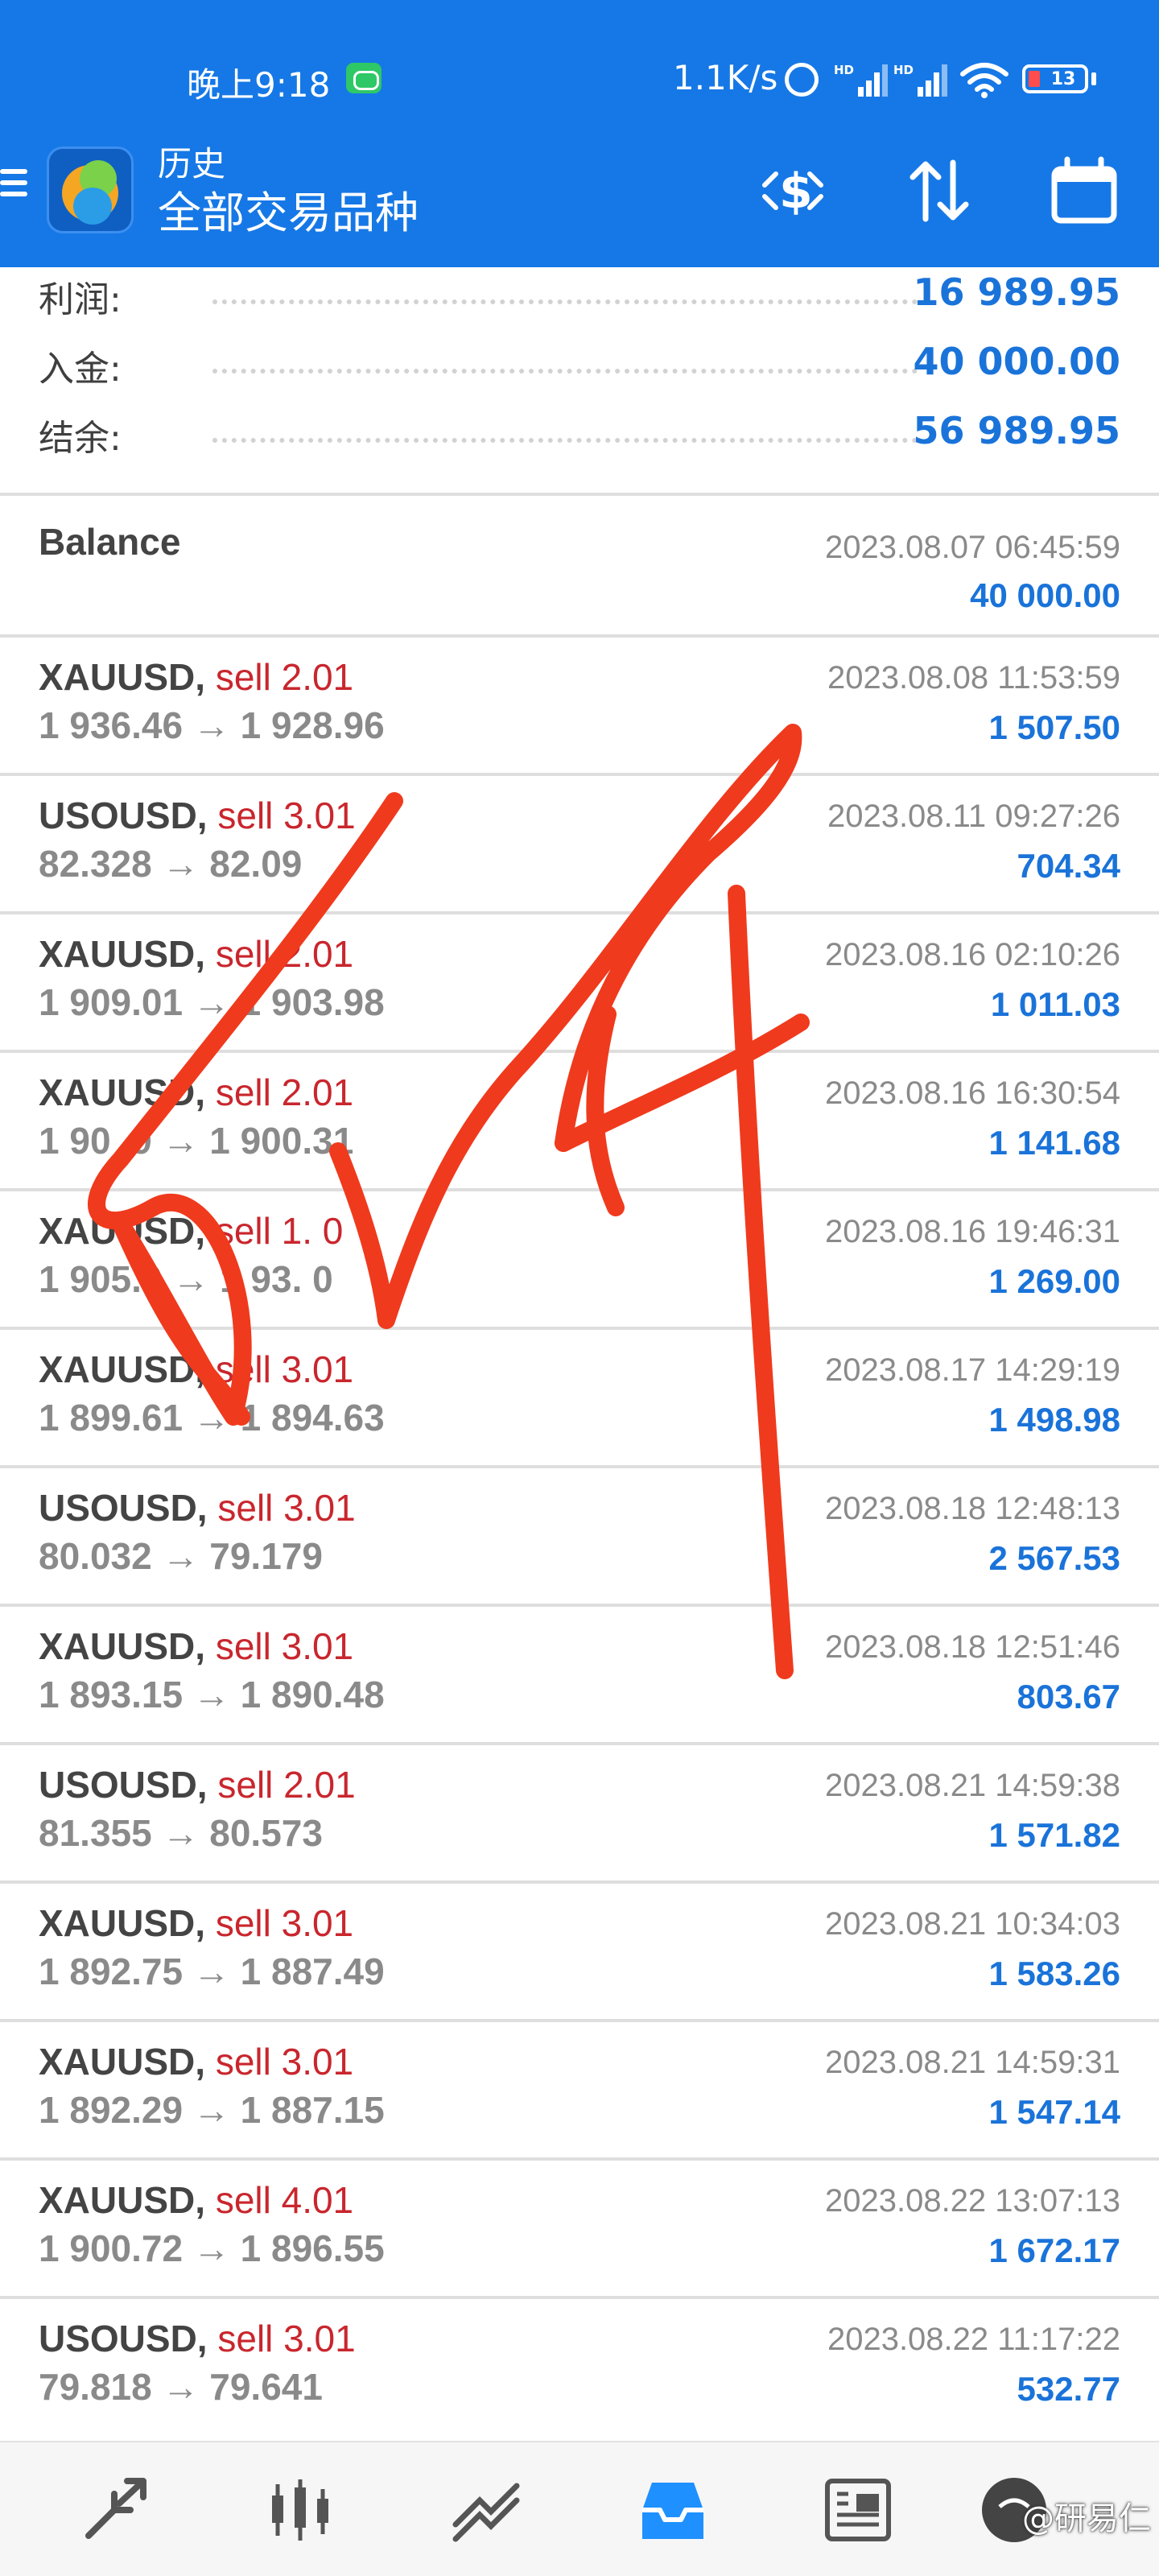 This screenshot has height=2576, width=1159. I want to click on deal-profit: 2 567.53, so click(1054, 1558).